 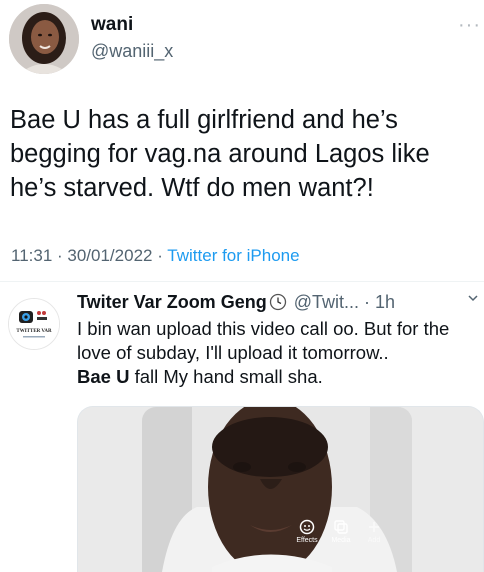 I want to click on quoted-avatar-text: TWITTER VAR, so click(x=34, y=331).